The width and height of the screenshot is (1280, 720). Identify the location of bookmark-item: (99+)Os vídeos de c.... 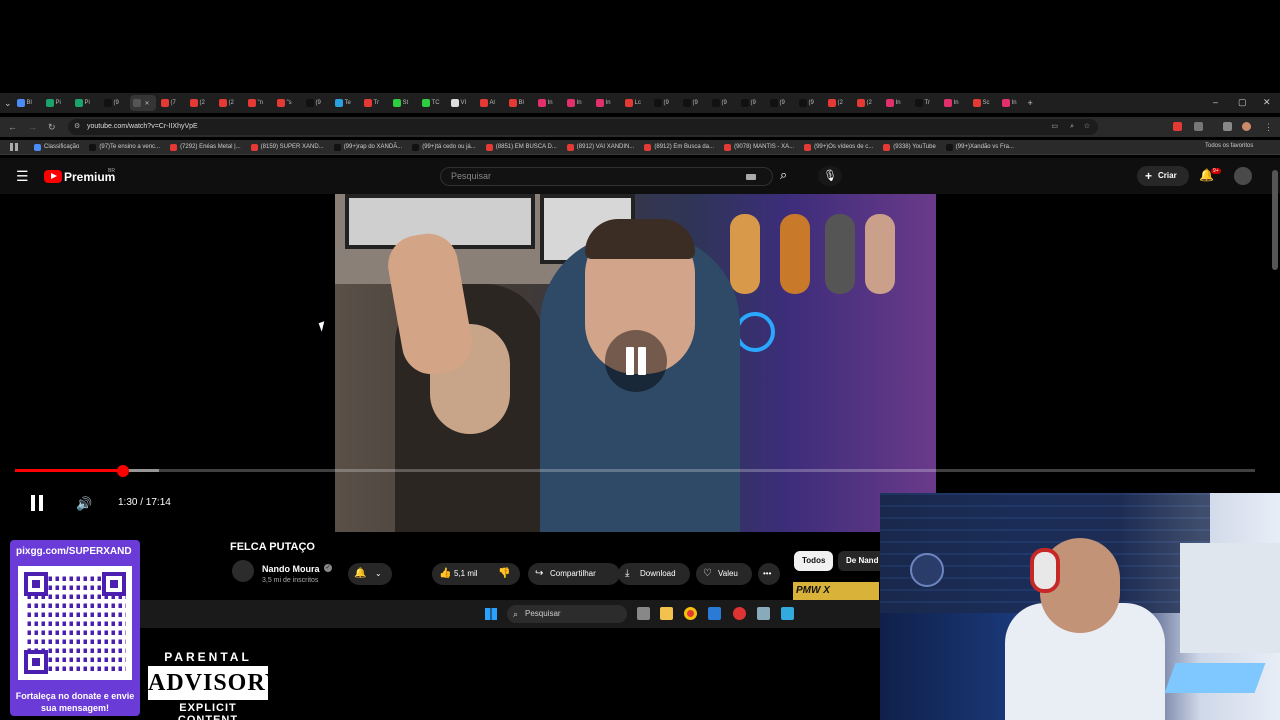
(838, 147).